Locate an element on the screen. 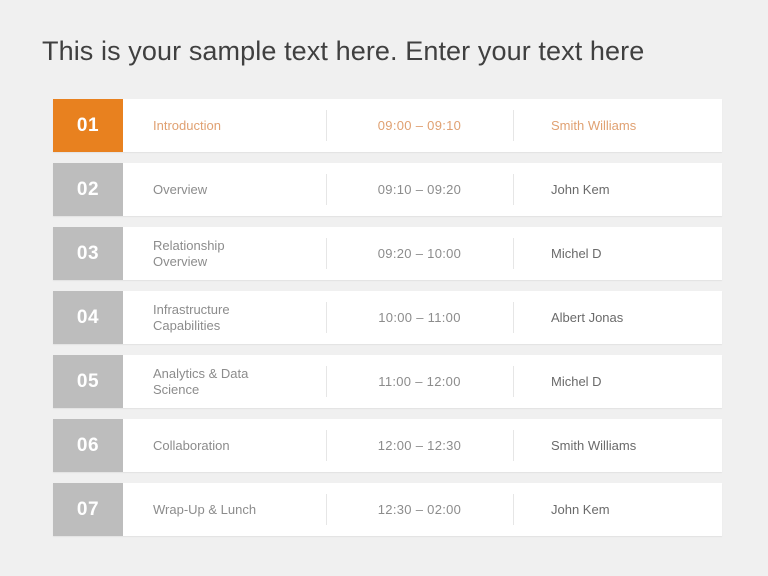 Image resolution: width=768 pixels, height=576 pixels. agenda-row-topic: Wrap-Up & Lunch is located at coordinates (224, 509).